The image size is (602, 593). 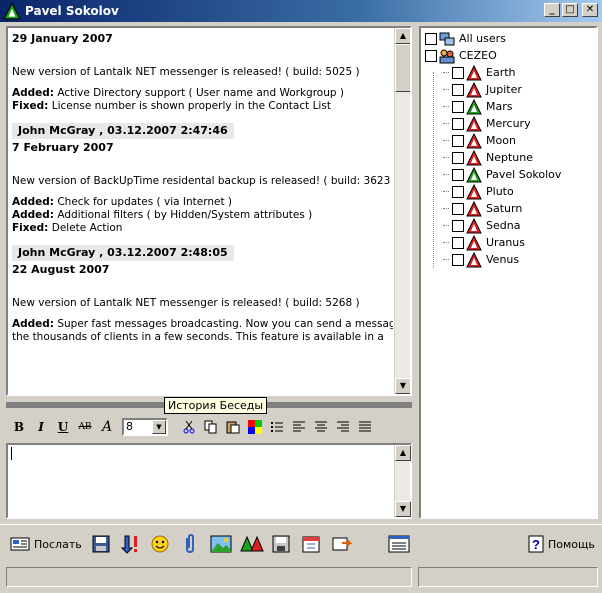 I want to click on calendar-button, so click(x=311, y=544).